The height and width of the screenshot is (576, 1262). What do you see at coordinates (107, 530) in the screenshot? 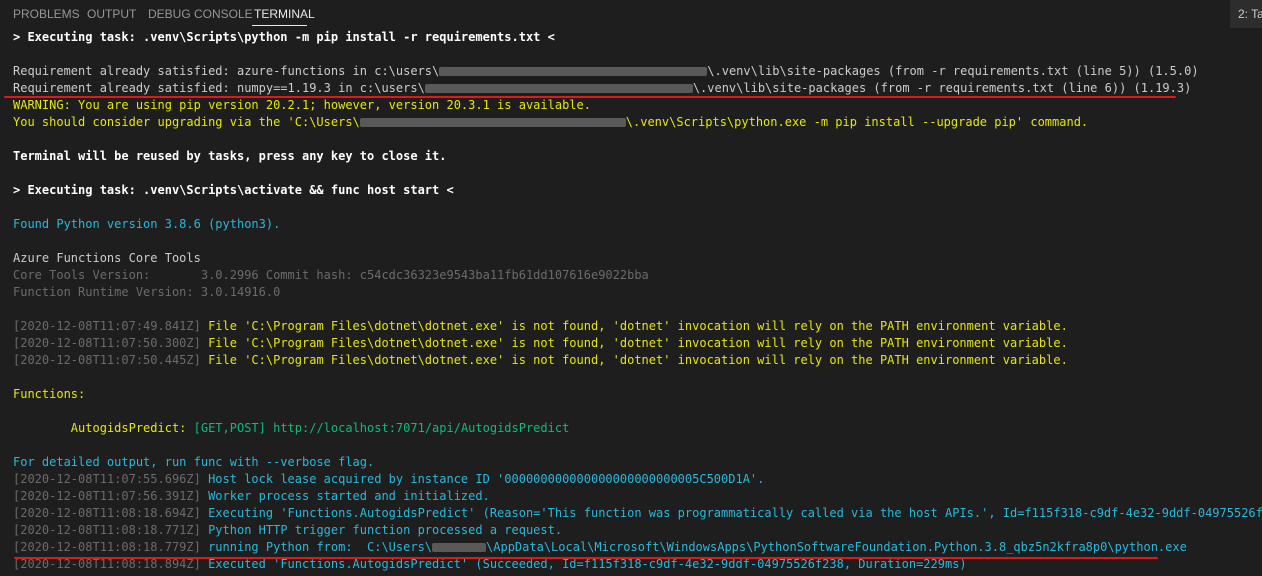
I see `log-timestamp: [2020-12-08T11:08:18.771Z]` at bounding box center [107, 530].